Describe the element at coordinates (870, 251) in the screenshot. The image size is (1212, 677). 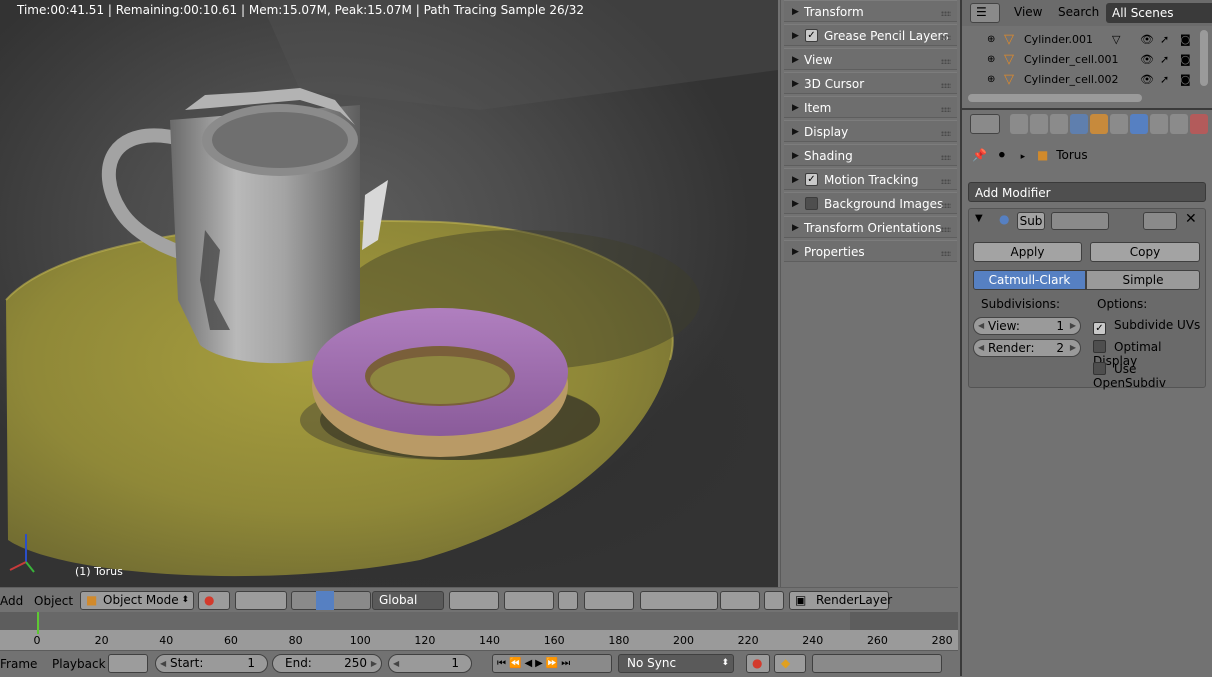
I see `shelf-panel-properties: ▶ Properties` at that location.